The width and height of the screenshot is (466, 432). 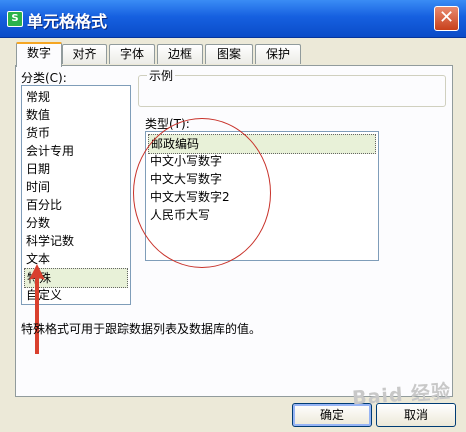 I want to click on tab-alignment: 对齐, so click(x=84, y=54).